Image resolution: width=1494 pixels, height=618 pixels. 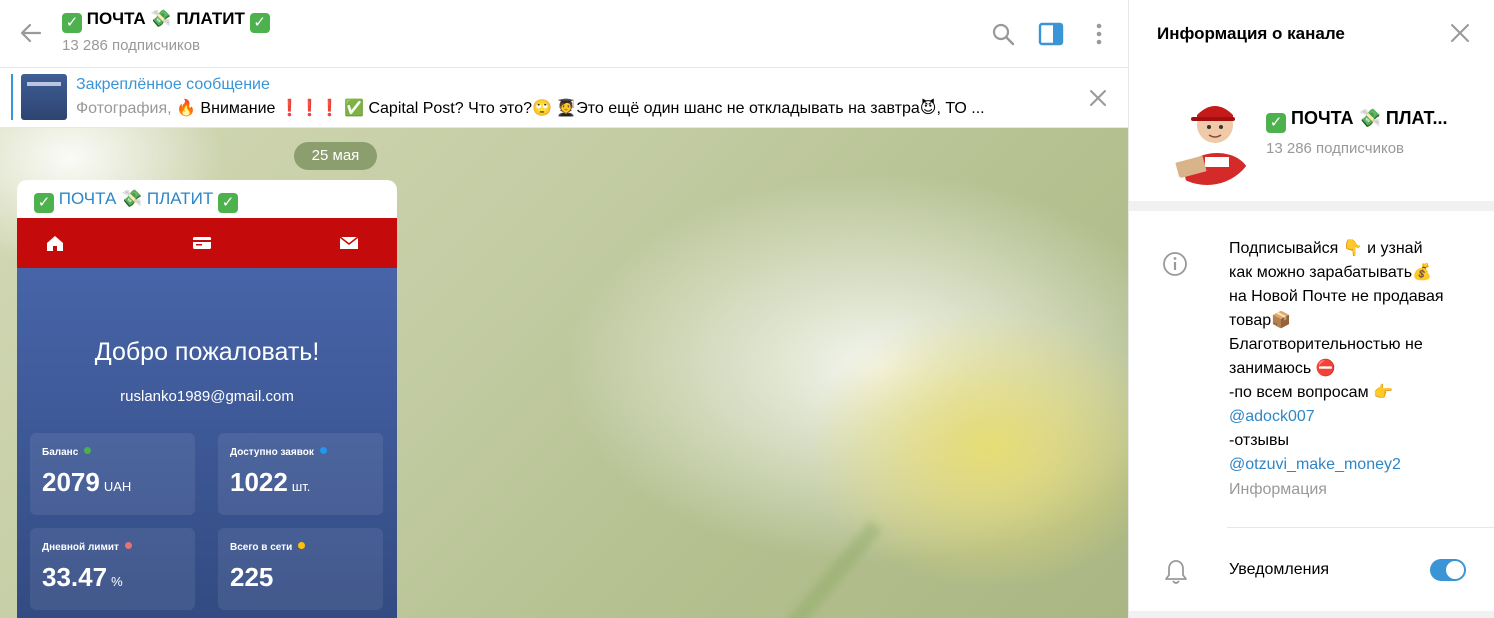 What do you see at coordinates (270, 482) in the screenshot?
I see `stat-card-value: 1022 шт.` at bounding box center [270, 482].